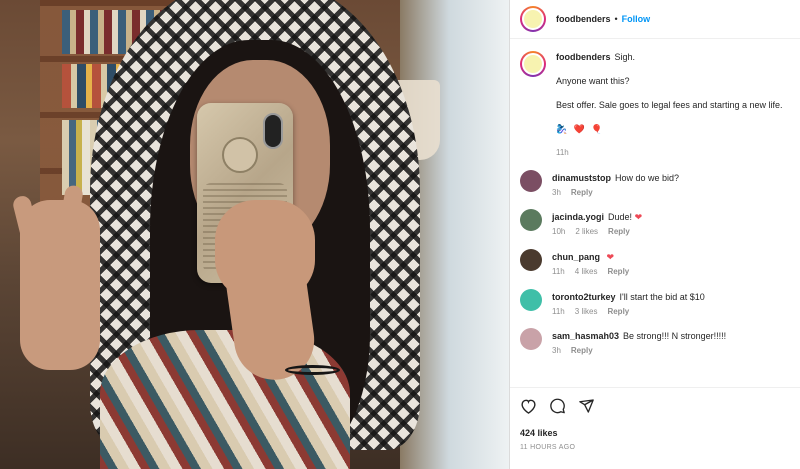  I want to click on phone-logo, so click(240, 155).